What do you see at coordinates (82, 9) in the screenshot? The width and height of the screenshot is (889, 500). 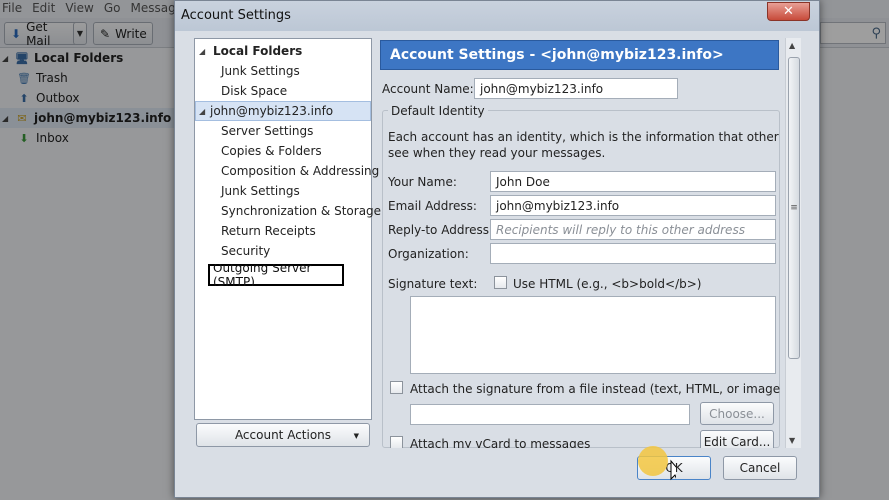 I see `menu-view: View` at bounding box center [82, 9].